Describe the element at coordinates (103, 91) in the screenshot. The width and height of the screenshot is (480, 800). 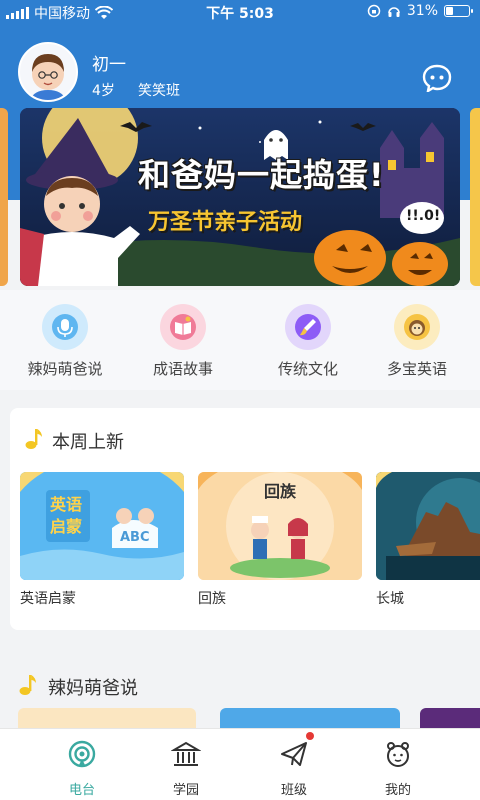
I see `user-age: 4岁` at that location.